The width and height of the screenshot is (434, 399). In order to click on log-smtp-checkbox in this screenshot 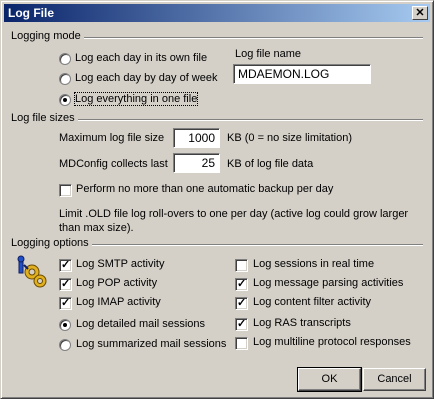, I will do `click(65, 265)`.